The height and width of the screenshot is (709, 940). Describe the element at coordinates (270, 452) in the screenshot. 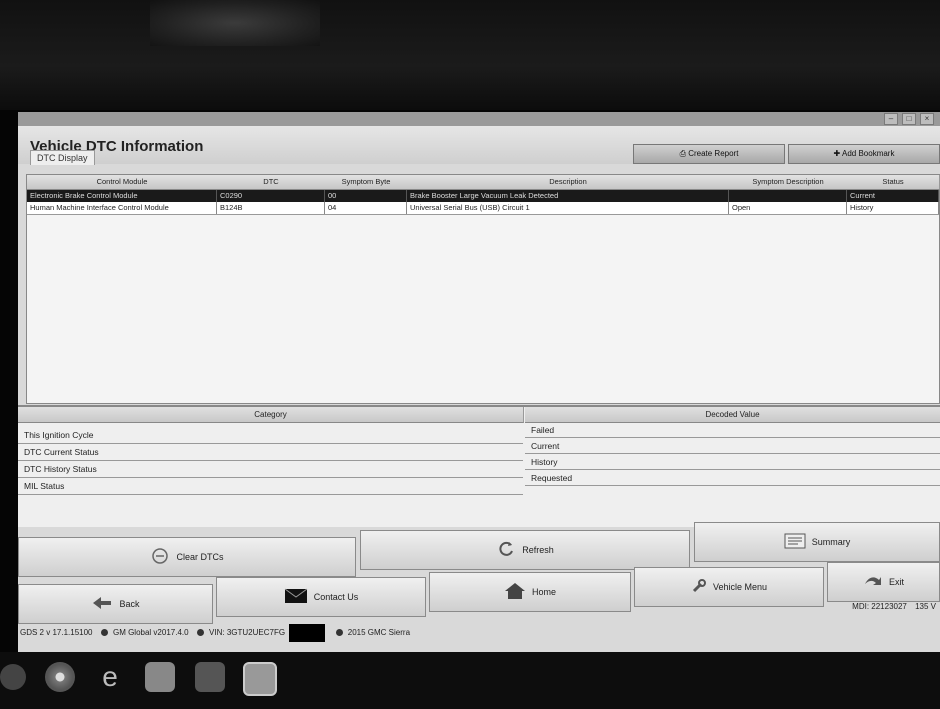

I see `category-label: DTC Current Status` at that location.